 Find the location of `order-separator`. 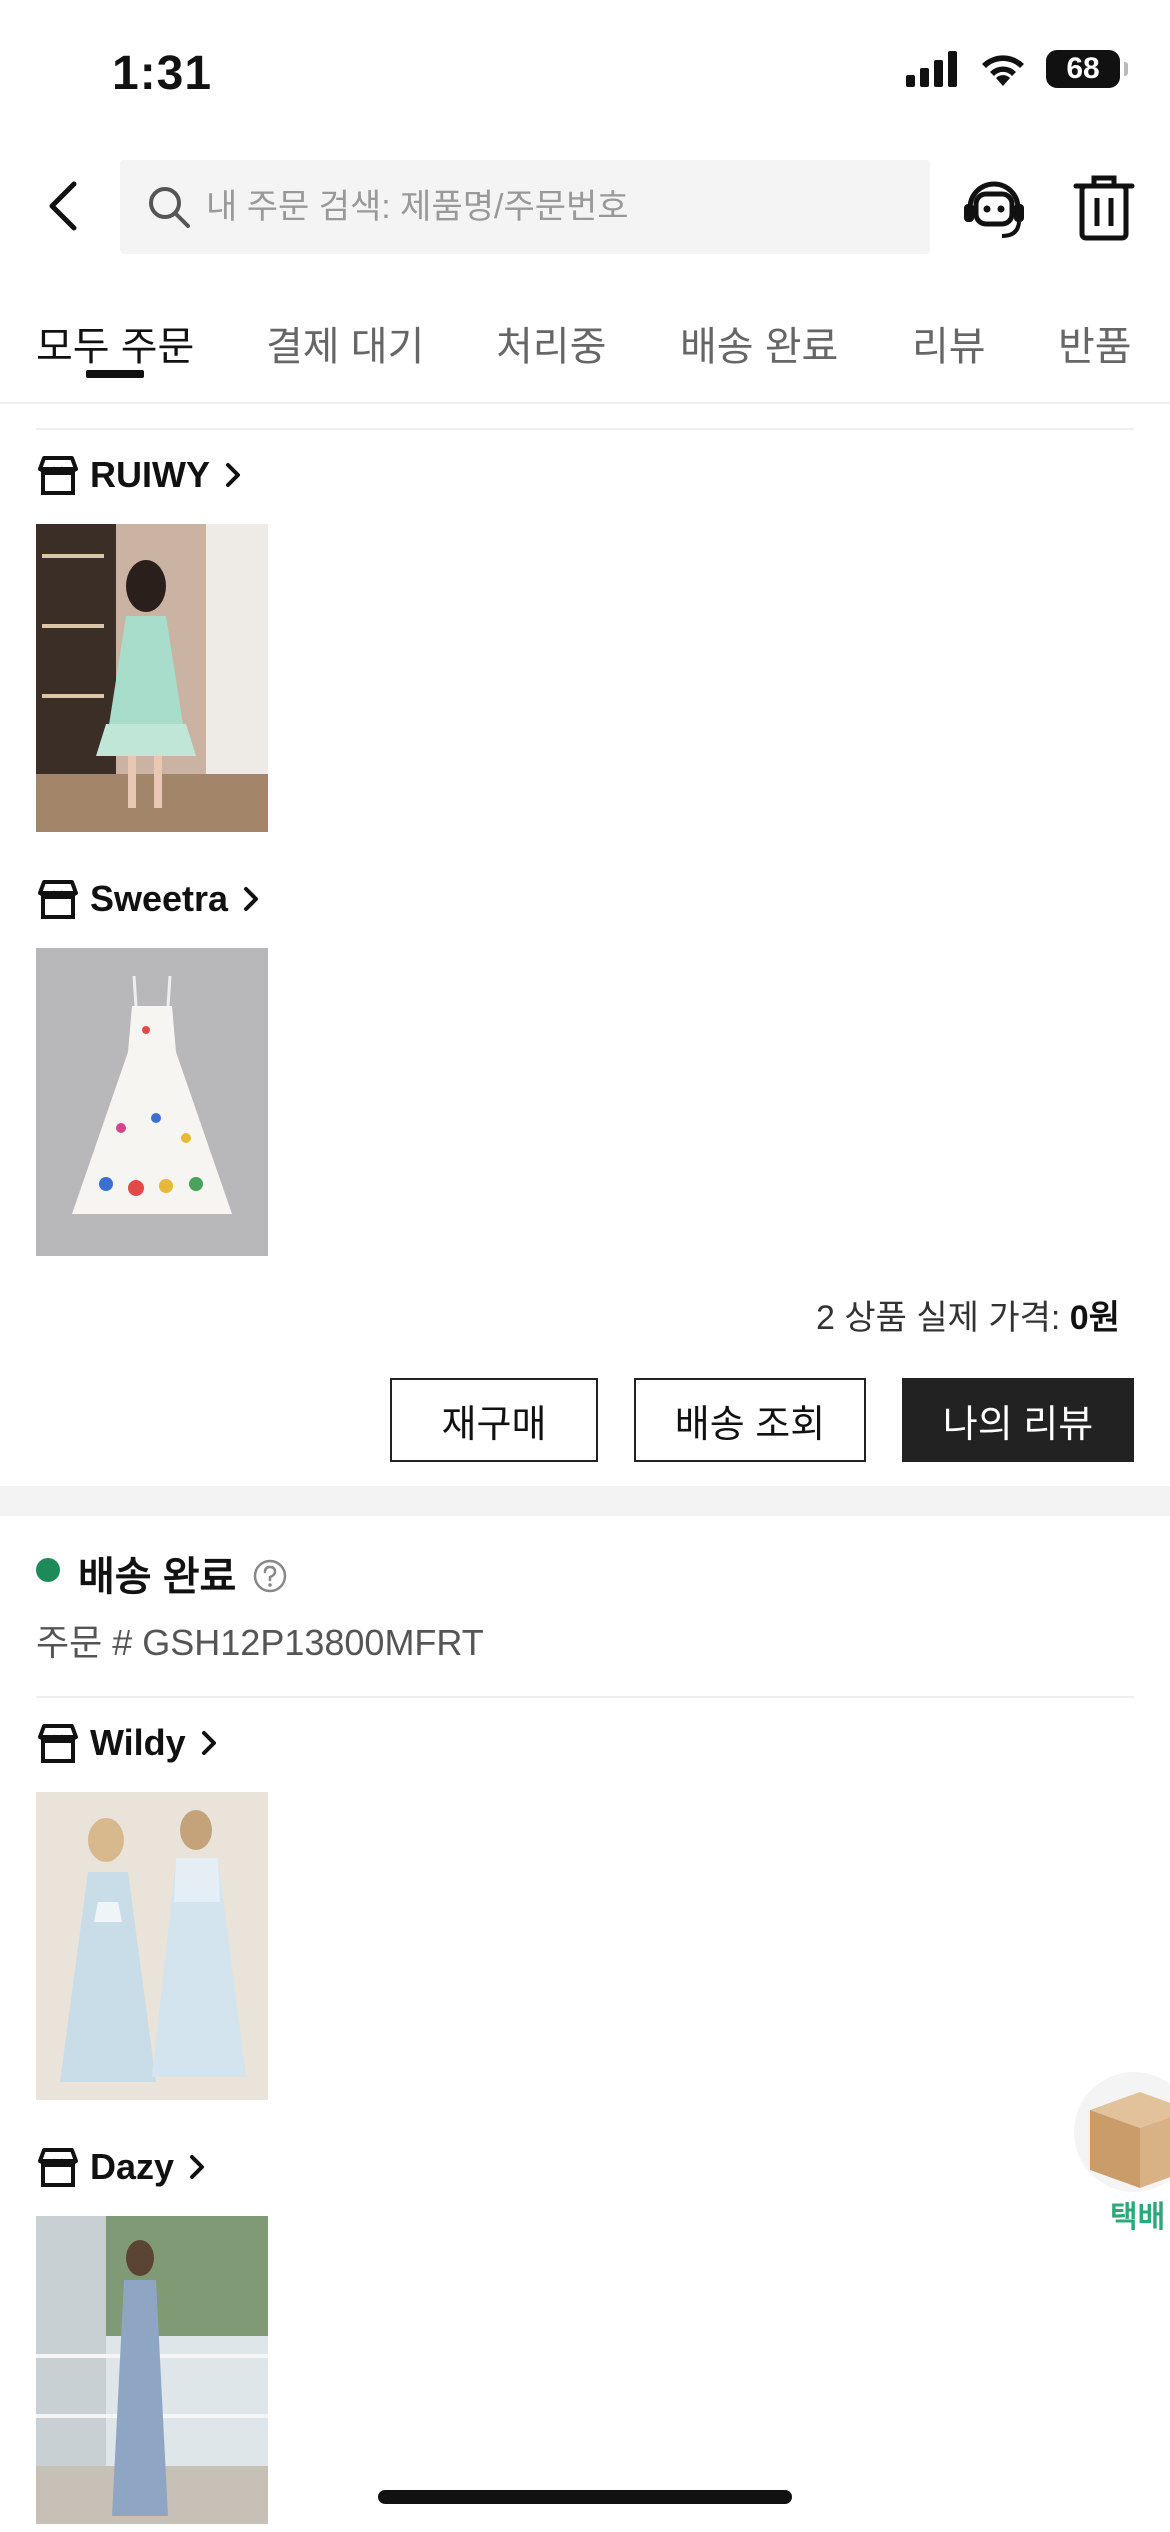

order-separator is located at coordinates (585, 1501).